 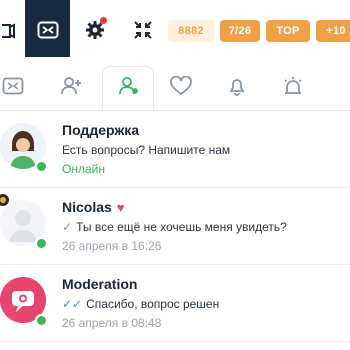 I want to click on check-icon: ✓, so click(x=67, y=227).